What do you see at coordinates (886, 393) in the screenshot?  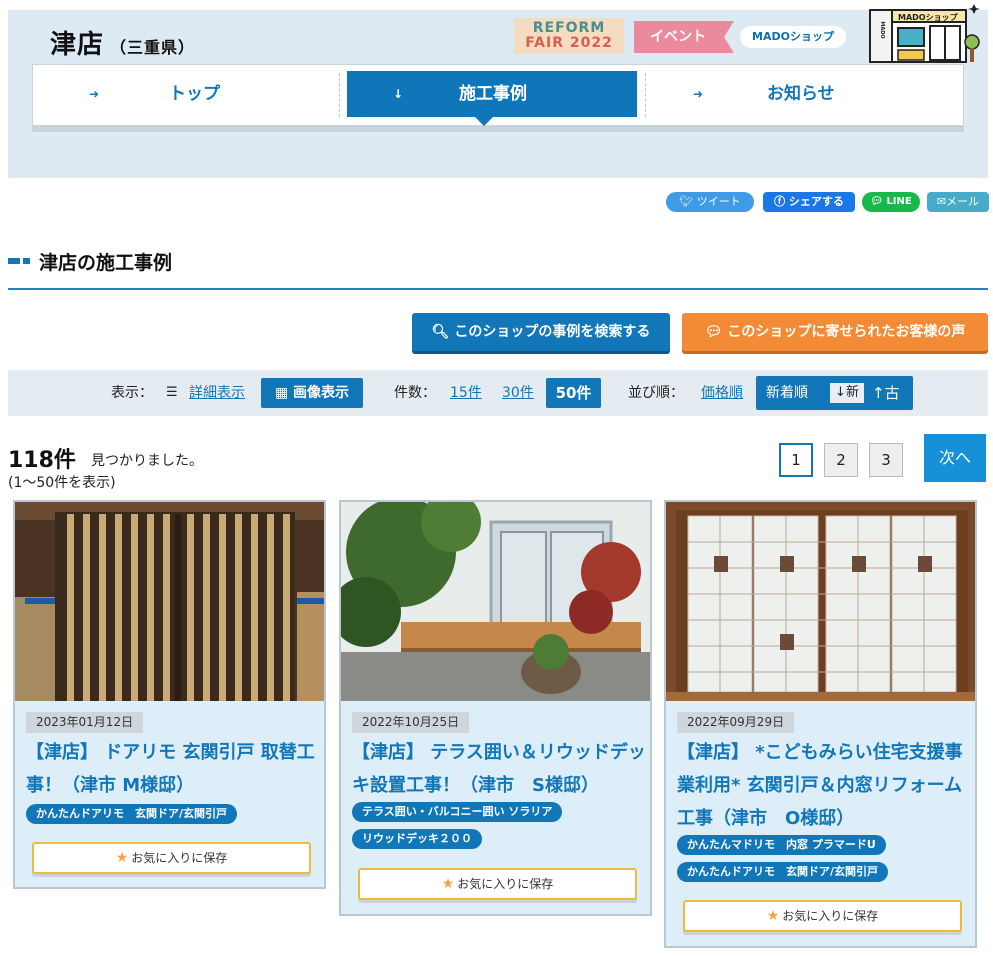 I see `sort-asc-button: ↑古` at bounding box center [886, 393].